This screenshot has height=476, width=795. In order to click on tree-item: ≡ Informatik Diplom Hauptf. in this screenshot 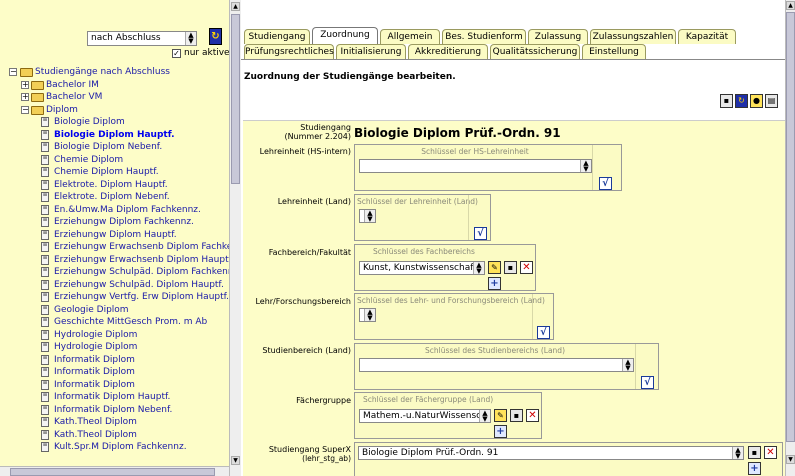, I will do `click(119, 397)`.